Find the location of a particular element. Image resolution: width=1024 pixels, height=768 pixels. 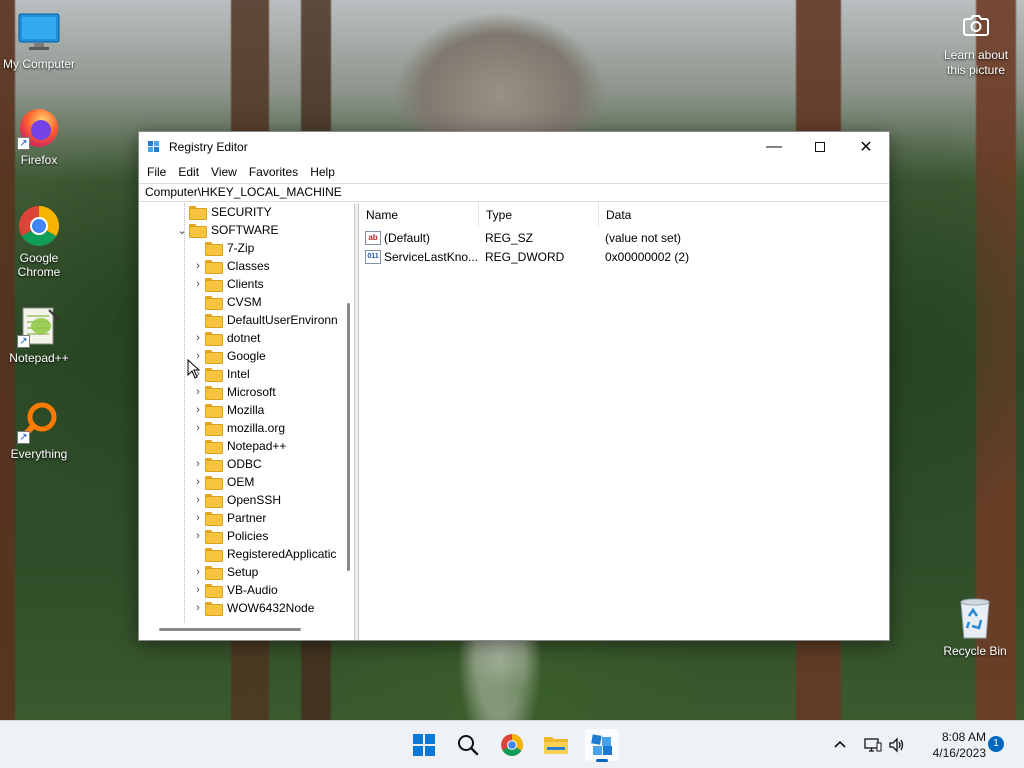

learn-line-2: this picture is located at coordinates (976, 70).